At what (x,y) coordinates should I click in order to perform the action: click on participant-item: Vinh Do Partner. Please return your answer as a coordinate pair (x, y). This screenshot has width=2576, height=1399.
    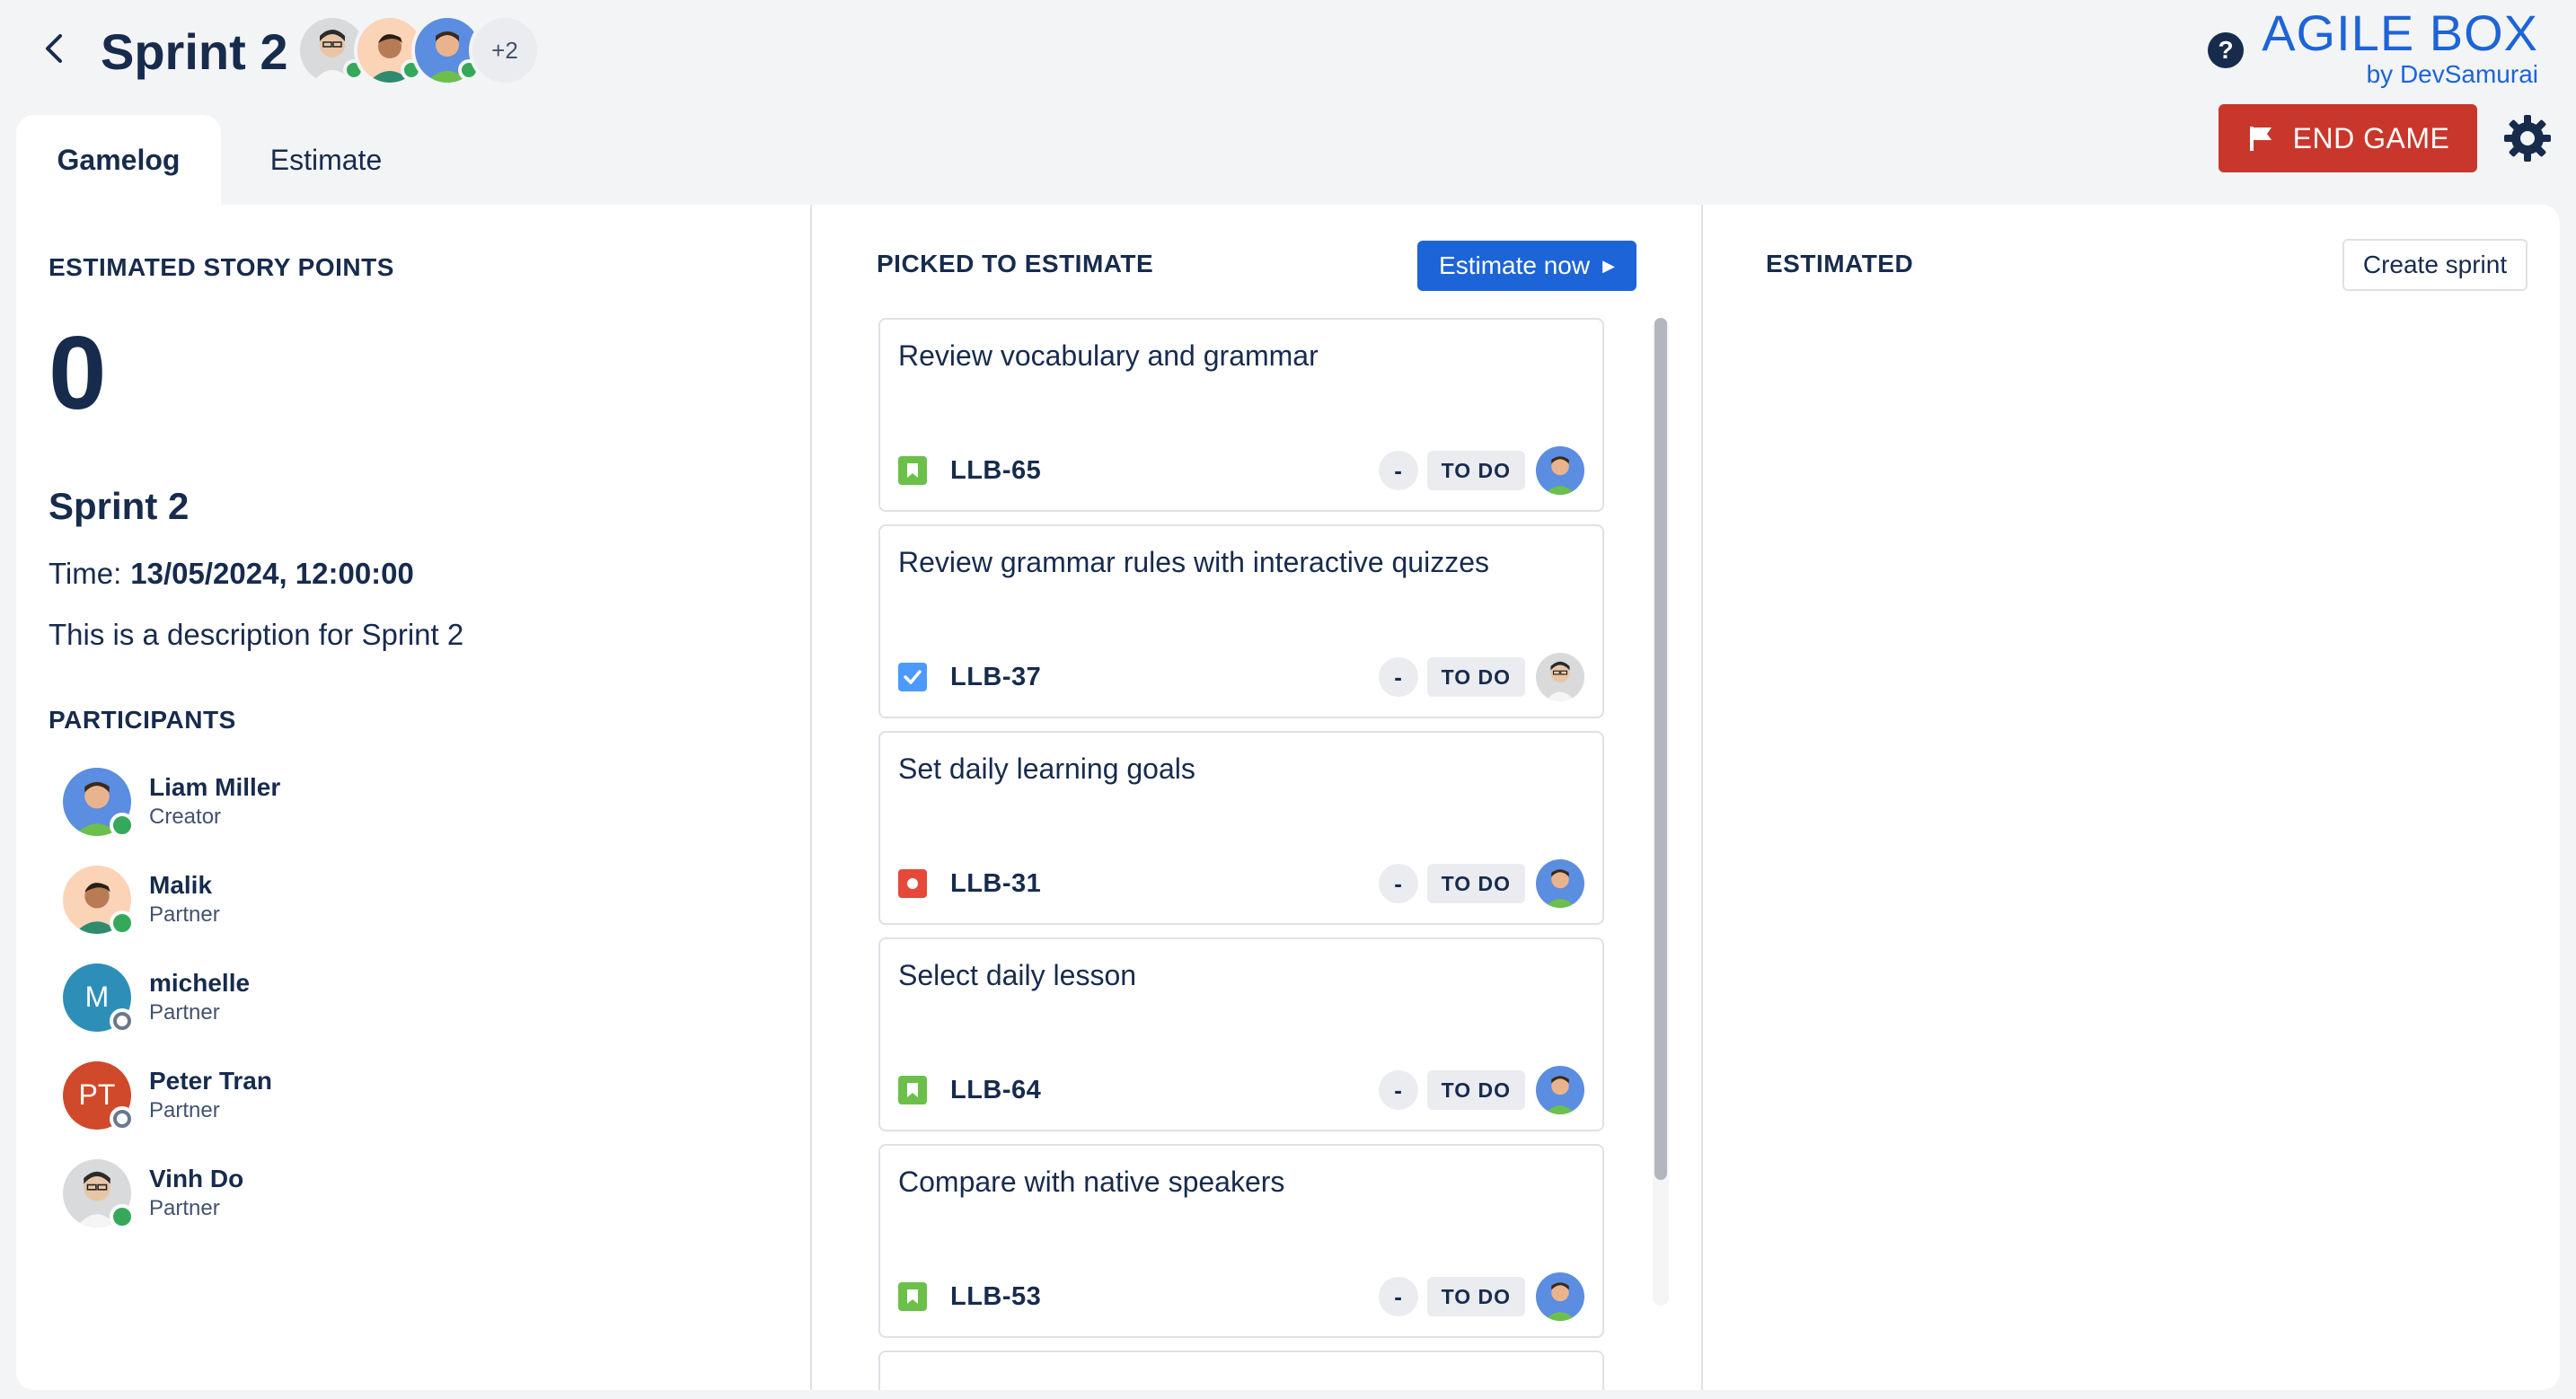
    Looking at the image, I should click on (171, 1193).